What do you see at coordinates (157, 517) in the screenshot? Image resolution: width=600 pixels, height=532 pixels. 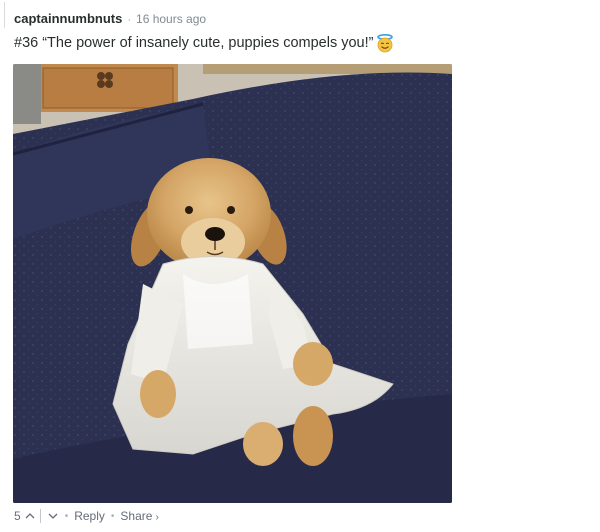 I see `share-chevron-right-icon: ›` at bounding box center [157, 517].